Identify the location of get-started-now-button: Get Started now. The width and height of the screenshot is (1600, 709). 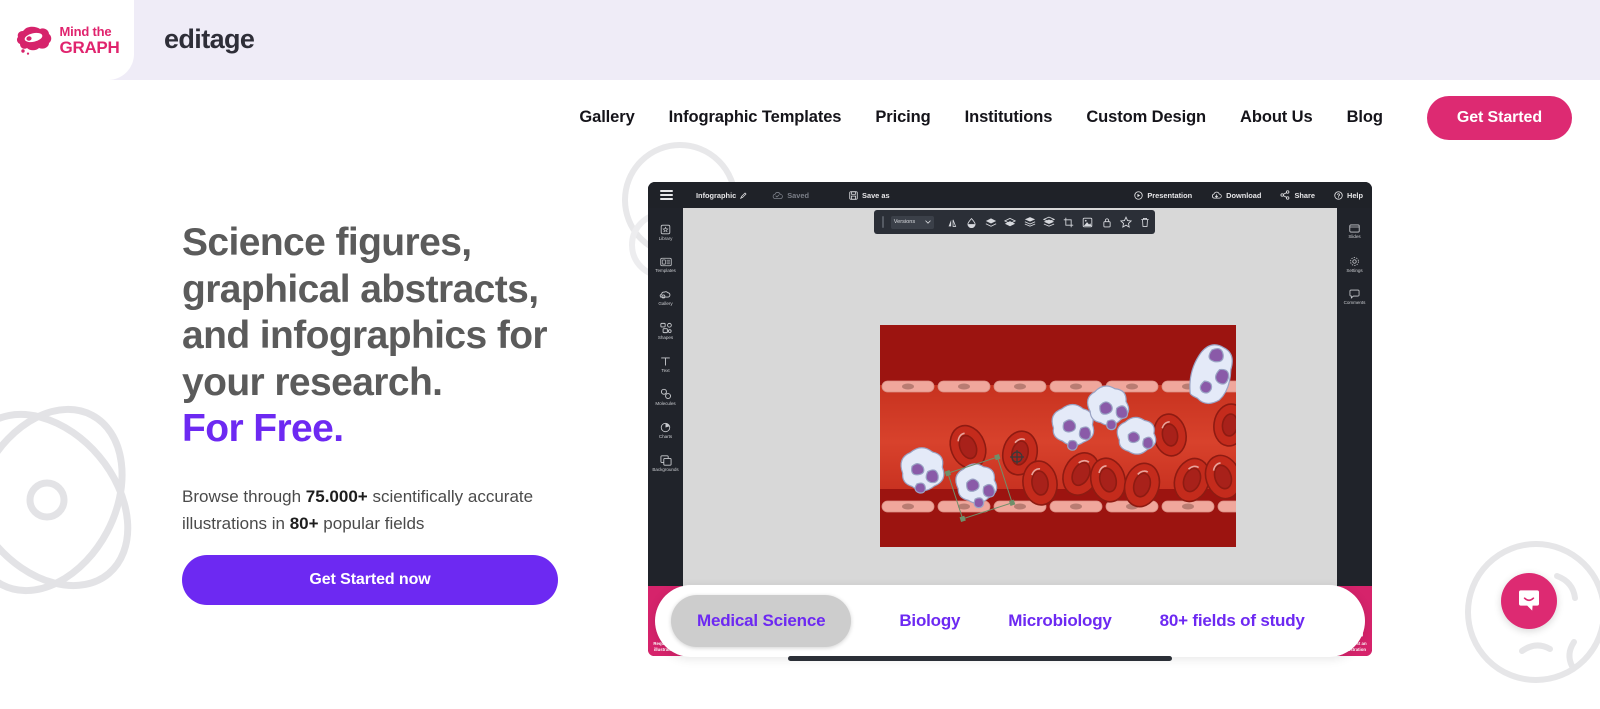
(370, 580).